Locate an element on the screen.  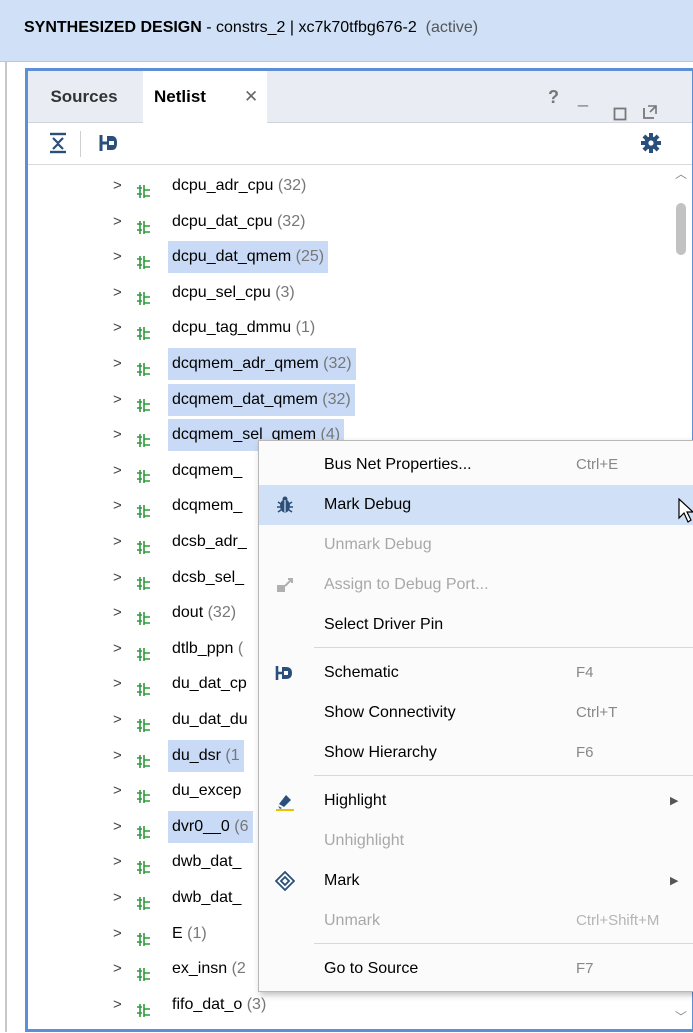
tree-row: > dcqmem_adr_qmem (32) is located at coordinates (338, 364).